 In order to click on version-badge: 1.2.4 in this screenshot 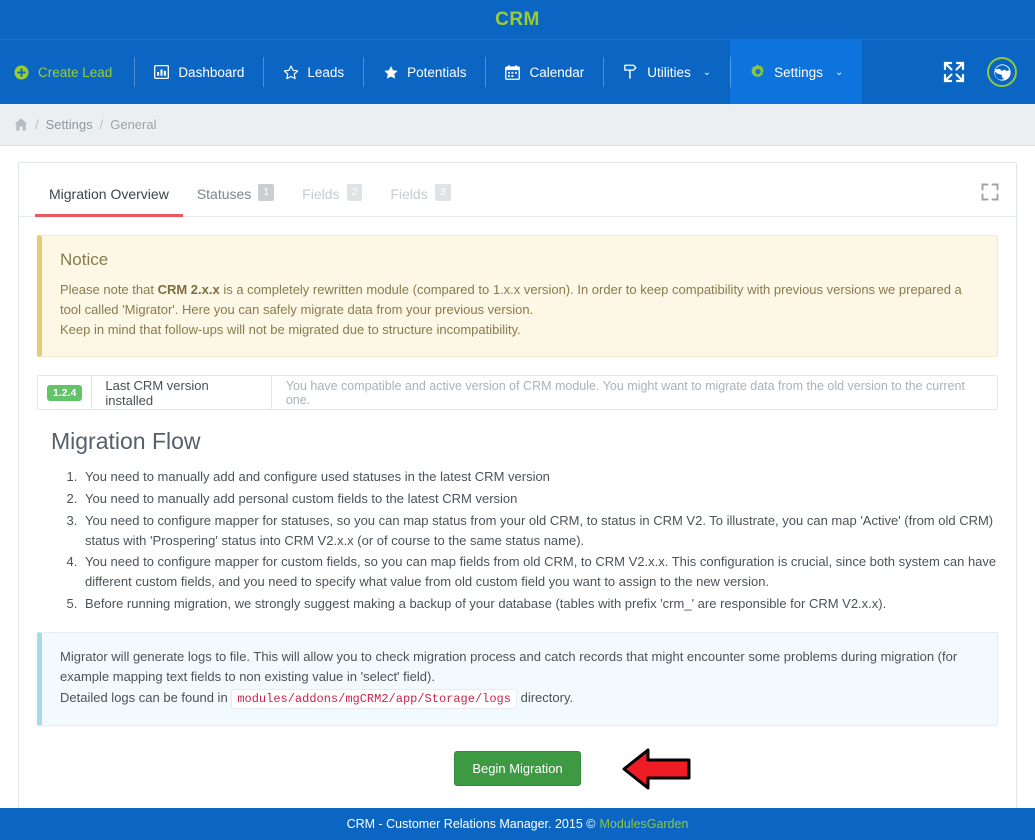, I will do `click(65, 393)`.